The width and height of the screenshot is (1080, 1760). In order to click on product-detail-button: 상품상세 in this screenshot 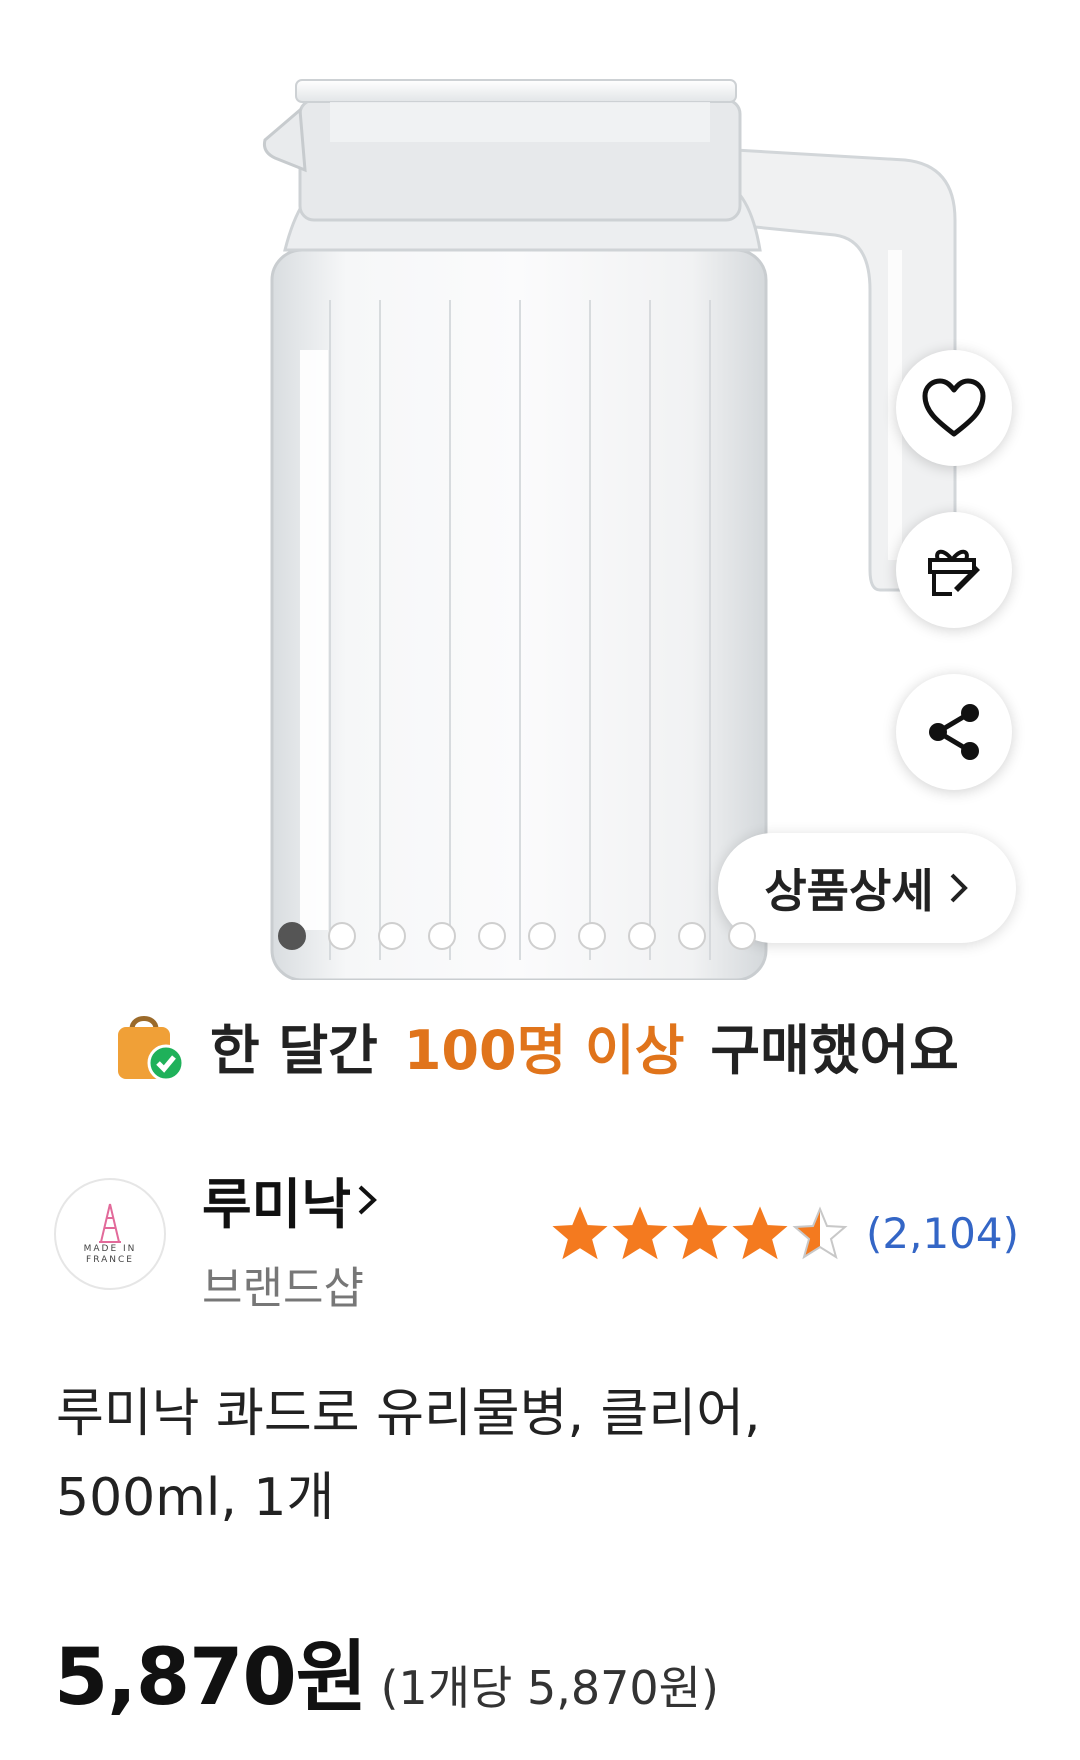, I will do `click(867, 888)`.